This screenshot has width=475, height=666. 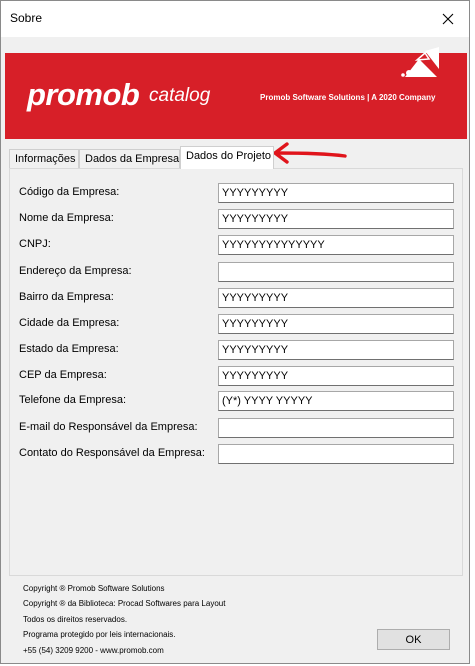 What do you see at coordinates (94, 588) in the screenshot?
I see `footer-line: Copyright ® Promob Software Solutions` at bounding box center [94, 588].